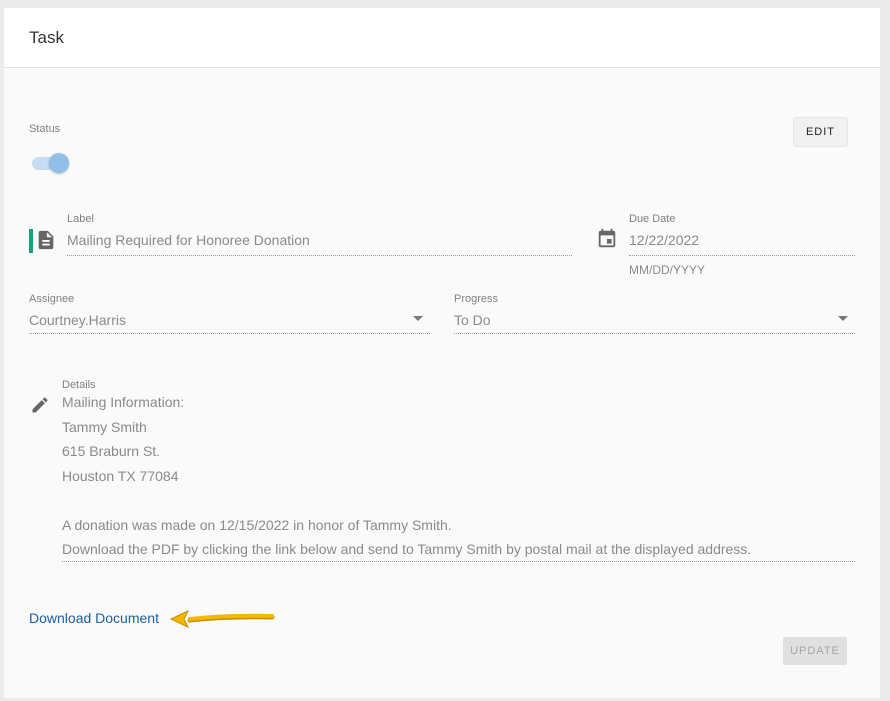  I want to click on details-line: Tammy Smith, so click(104, 427).